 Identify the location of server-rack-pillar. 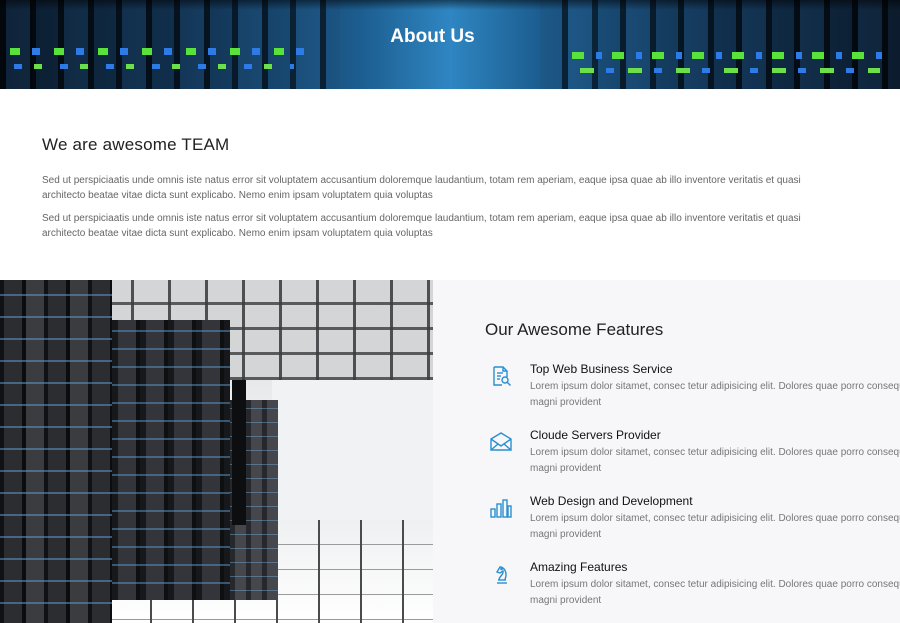
(239, 452).